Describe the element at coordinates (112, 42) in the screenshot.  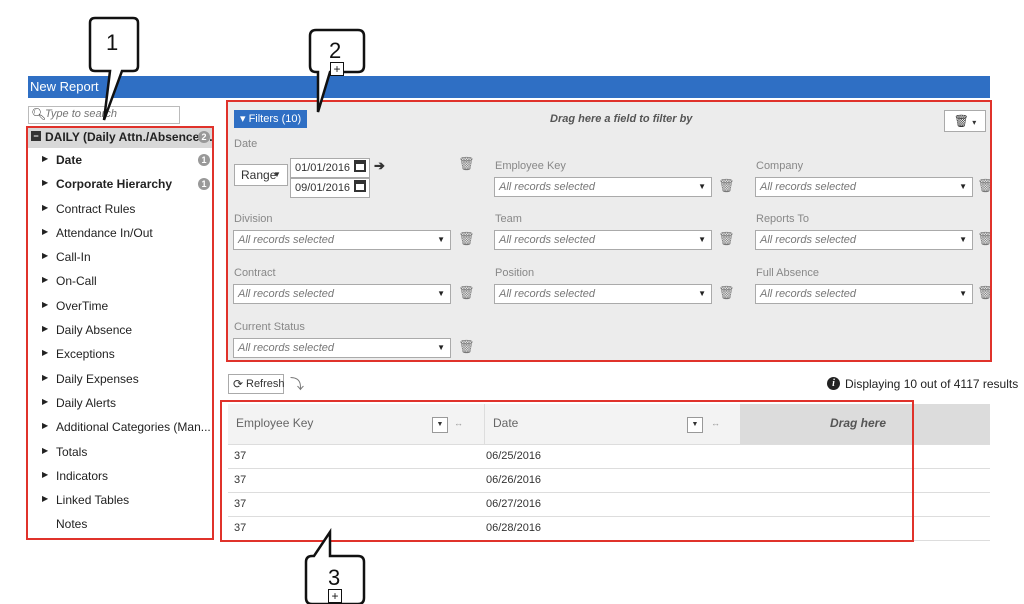
I see `callout-number-1: 1` at that location.